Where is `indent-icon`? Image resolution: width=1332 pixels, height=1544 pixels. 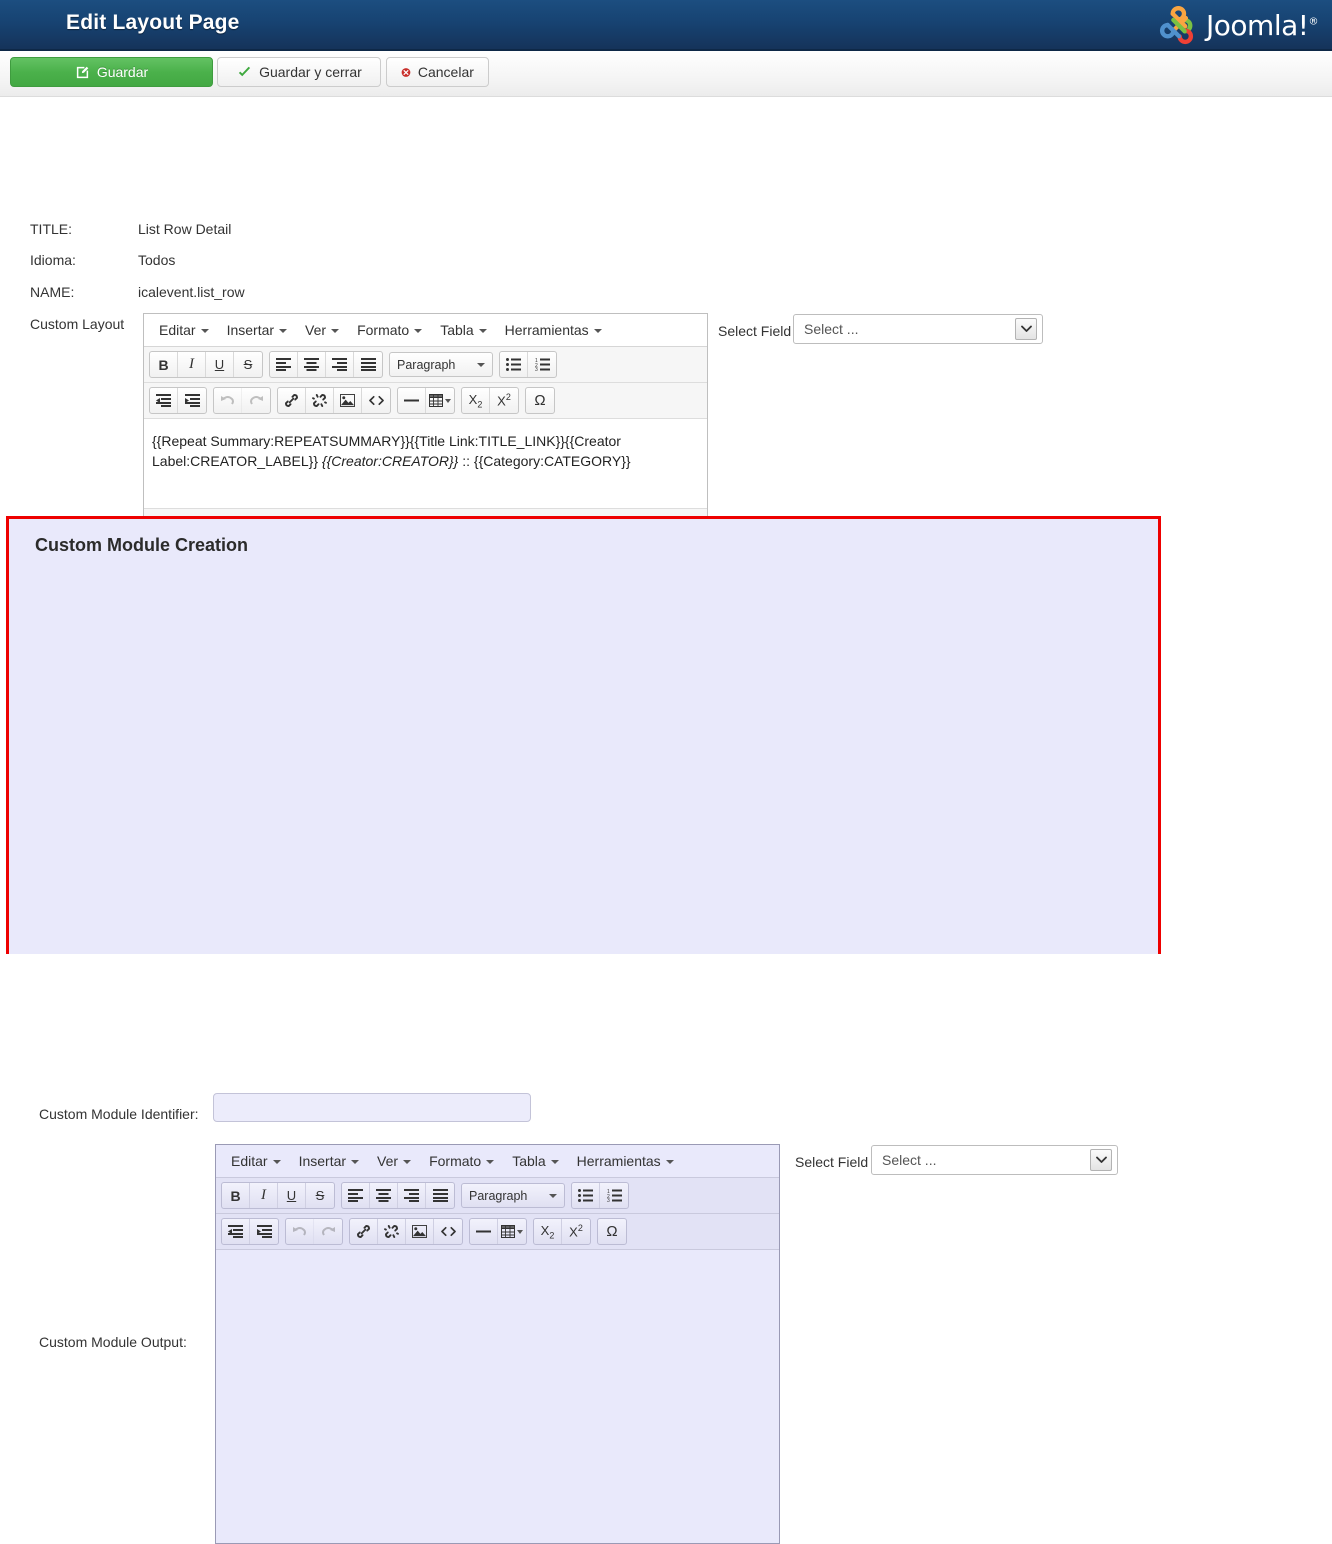
indent-icon is located at coordinates (192, 400).